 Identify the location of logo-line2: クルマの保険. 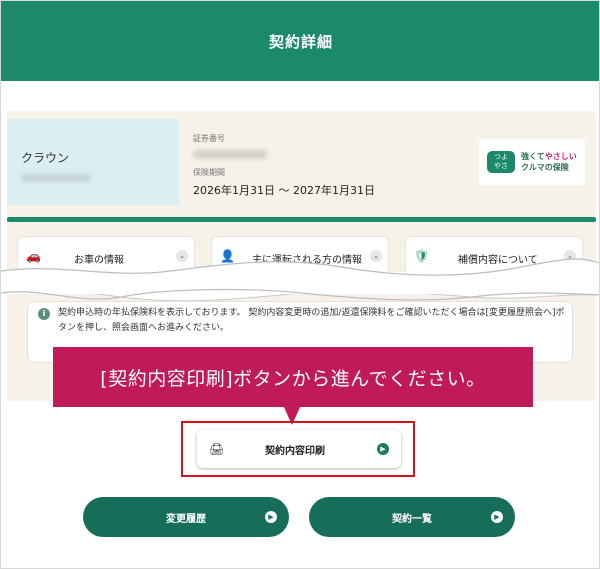
(545, 167).